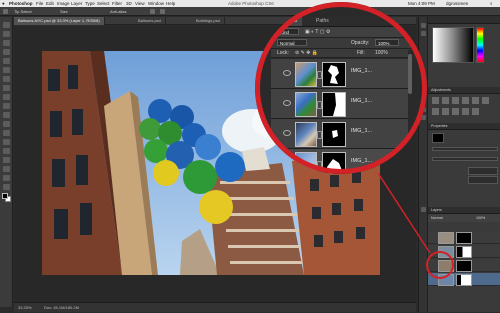  I want to click on properties-panel-header: Properties, so click(464, 126).